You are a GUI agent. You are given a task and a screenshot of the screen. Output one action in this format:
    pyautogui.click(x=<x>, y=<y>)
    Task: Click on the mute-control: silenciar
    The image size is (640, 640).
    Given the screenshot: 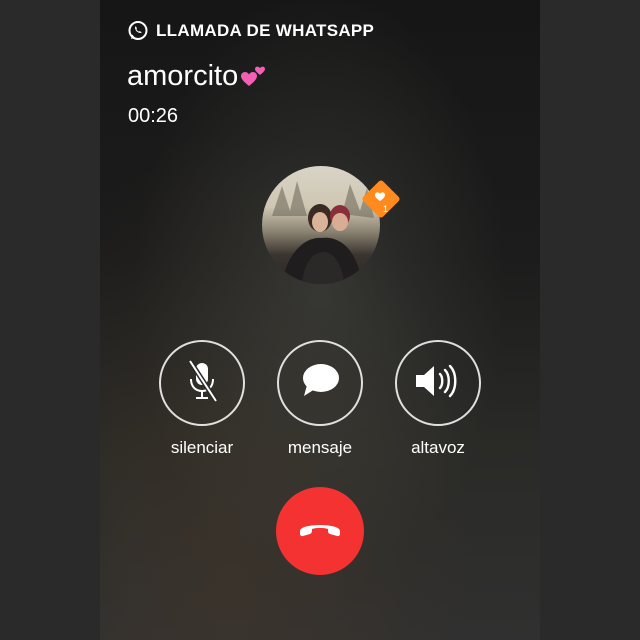 What is the action you would take?
    pyautogui.click(x=202, y=399)
    